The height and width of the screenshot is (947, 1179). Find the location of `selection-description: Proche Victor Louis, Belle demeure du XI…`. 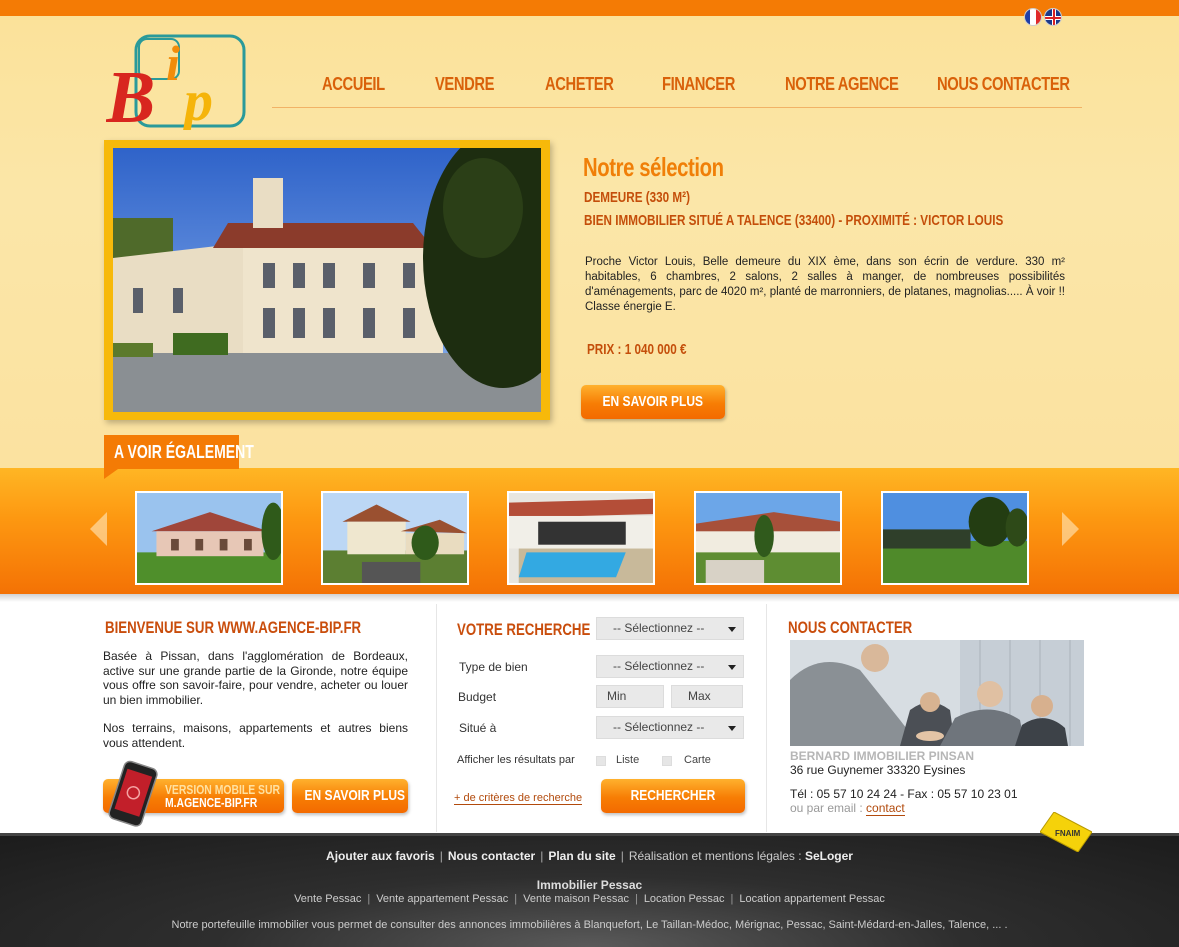

selection-description: Proche Victor Louis, Belle demeure du XI… is located at coordinates (825, 284).